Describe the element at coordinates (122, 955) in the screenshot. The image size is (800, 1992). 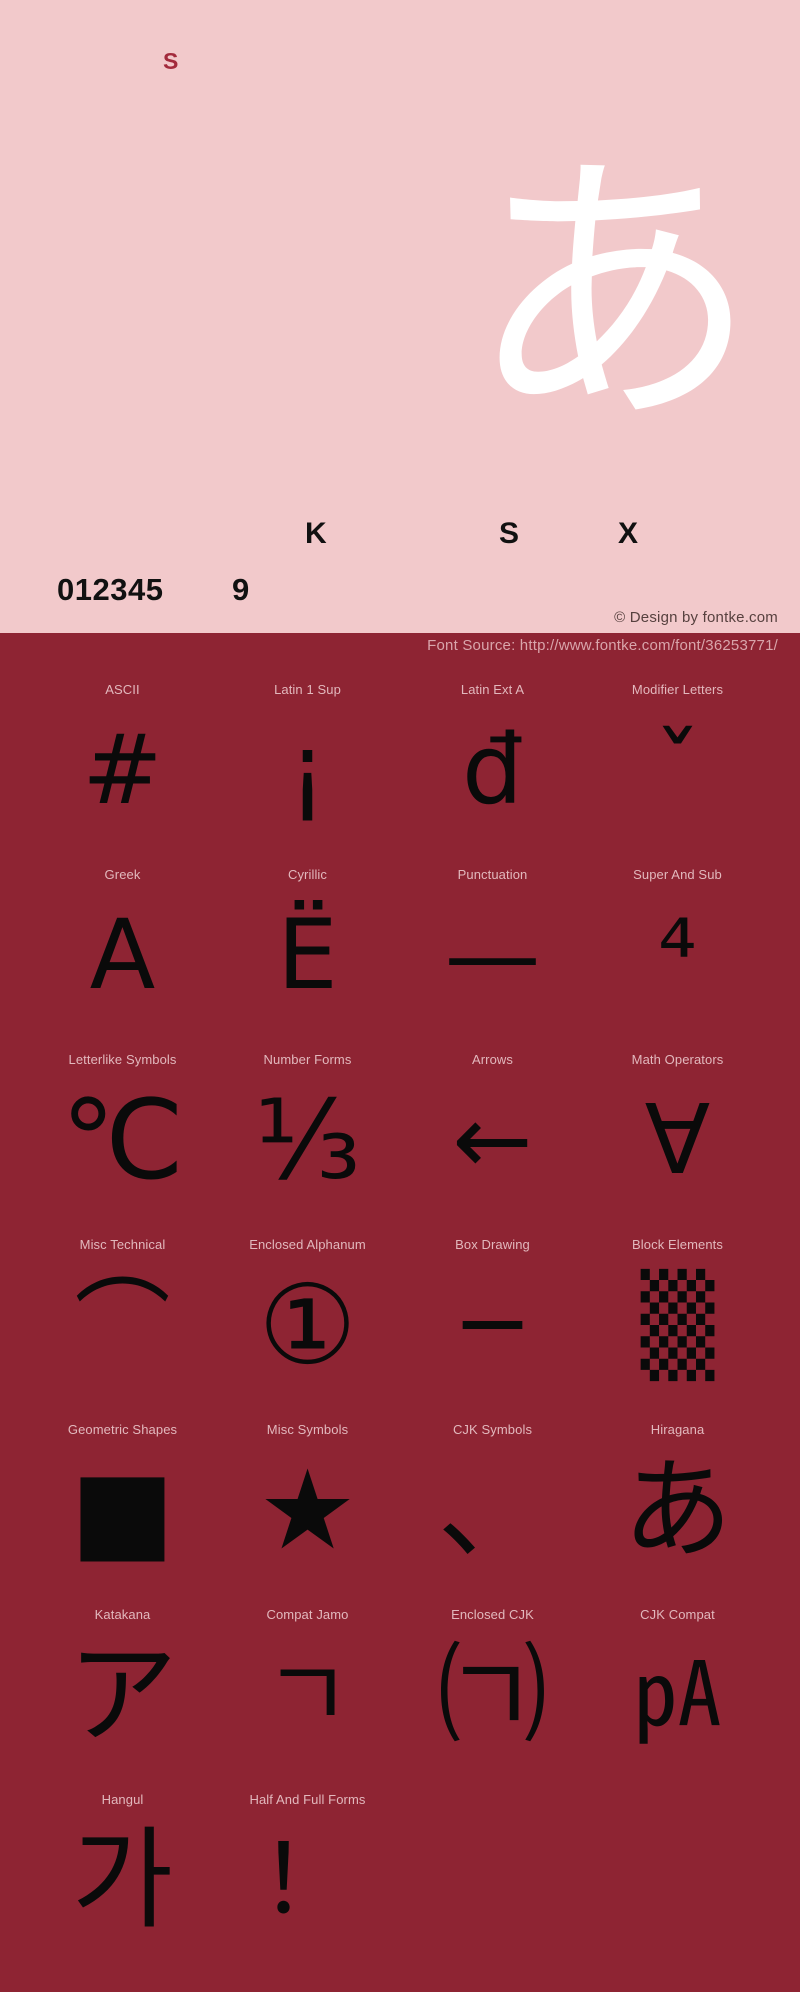
I see `unicode-block-sample-glyph: Α` at that location.